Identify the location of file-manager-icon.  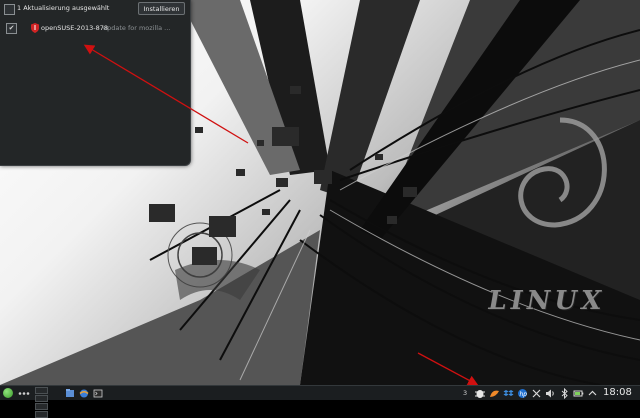
(70, 393).